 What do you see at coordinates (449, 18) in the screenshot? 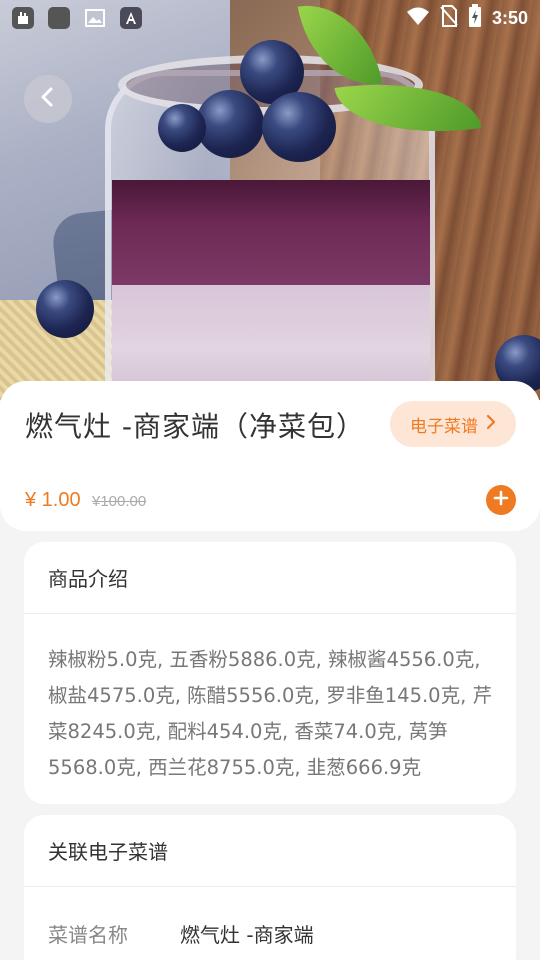
I see `no-sim-icon` at bounding box center [449, 18].